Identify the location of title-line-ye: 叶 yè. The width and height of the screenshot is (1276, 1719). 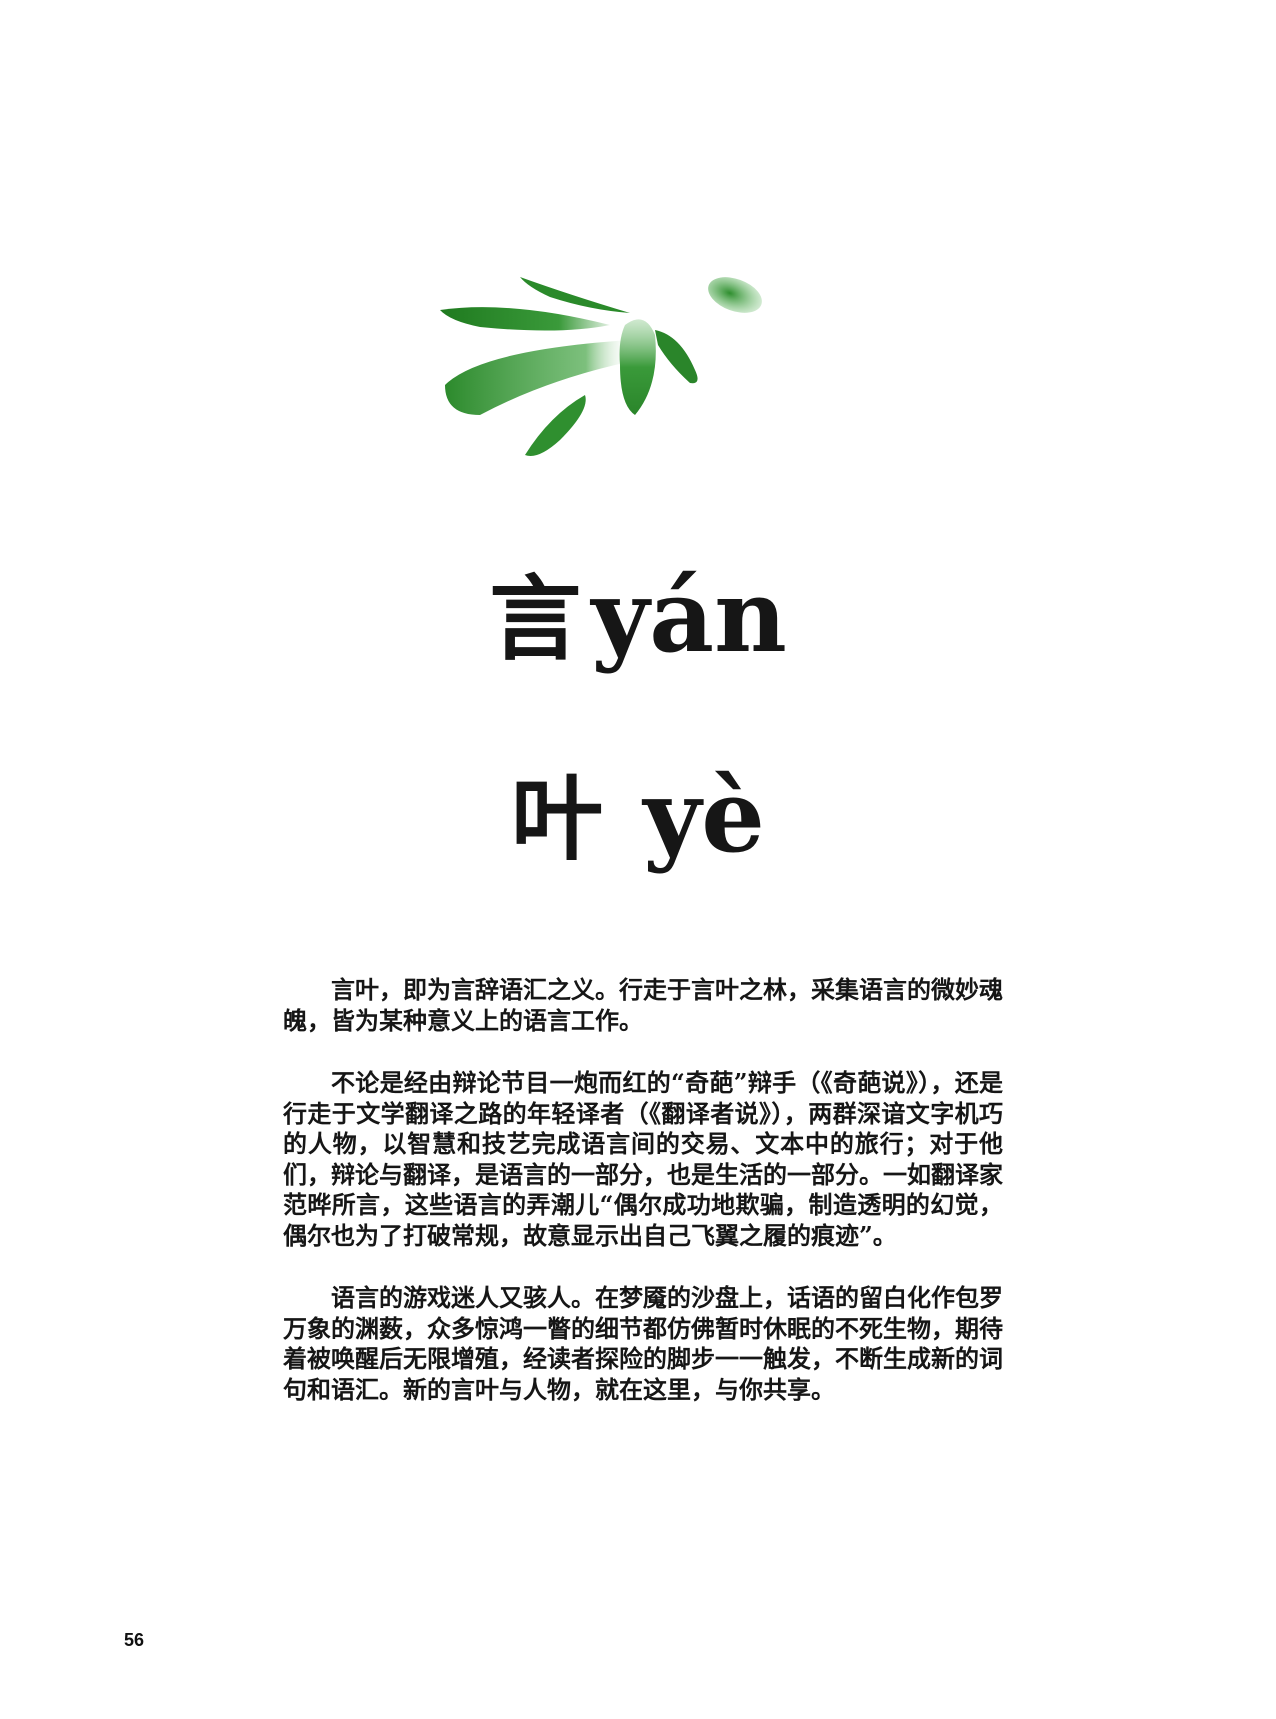
(638, 811).